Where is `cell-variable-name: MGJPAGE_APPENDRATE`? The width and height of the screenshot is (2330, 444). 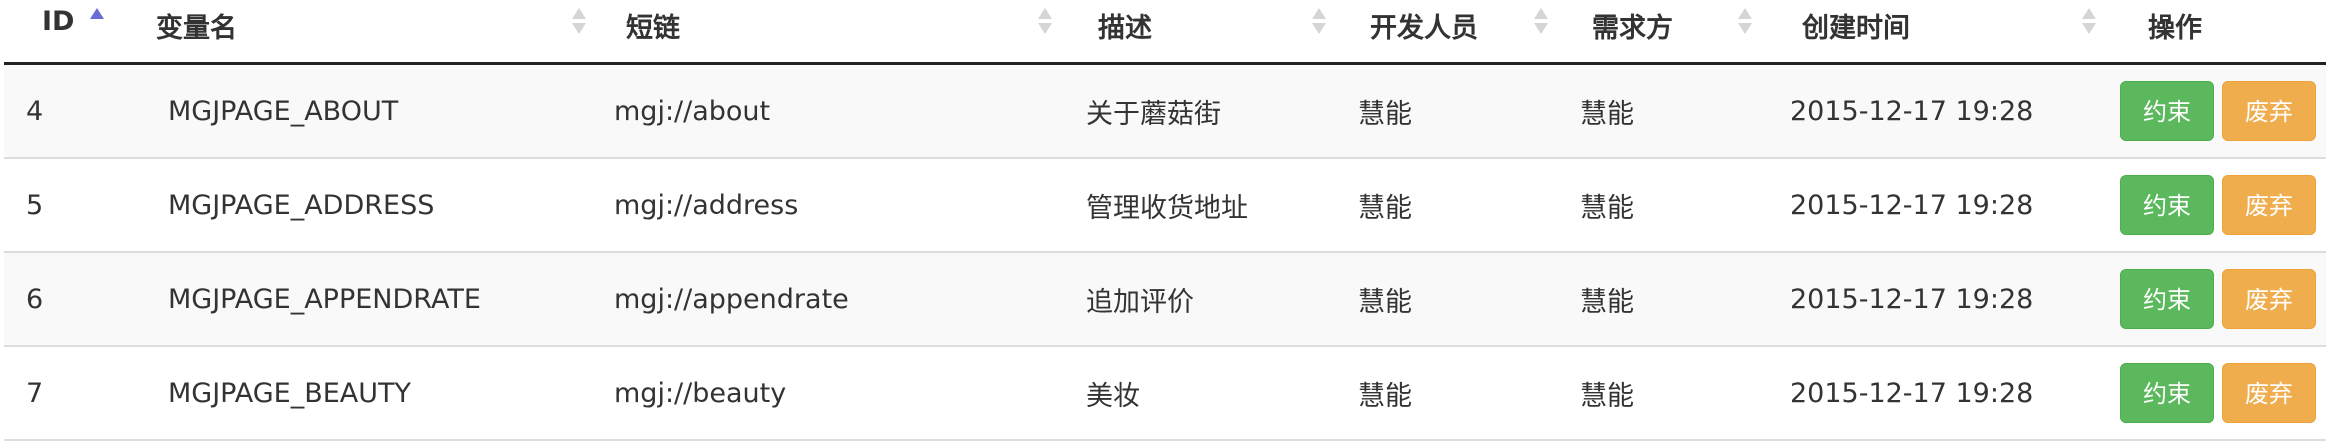 cell-variable-name: MGJPAGE_APPENDRATE is located at coordinates (369, 299).